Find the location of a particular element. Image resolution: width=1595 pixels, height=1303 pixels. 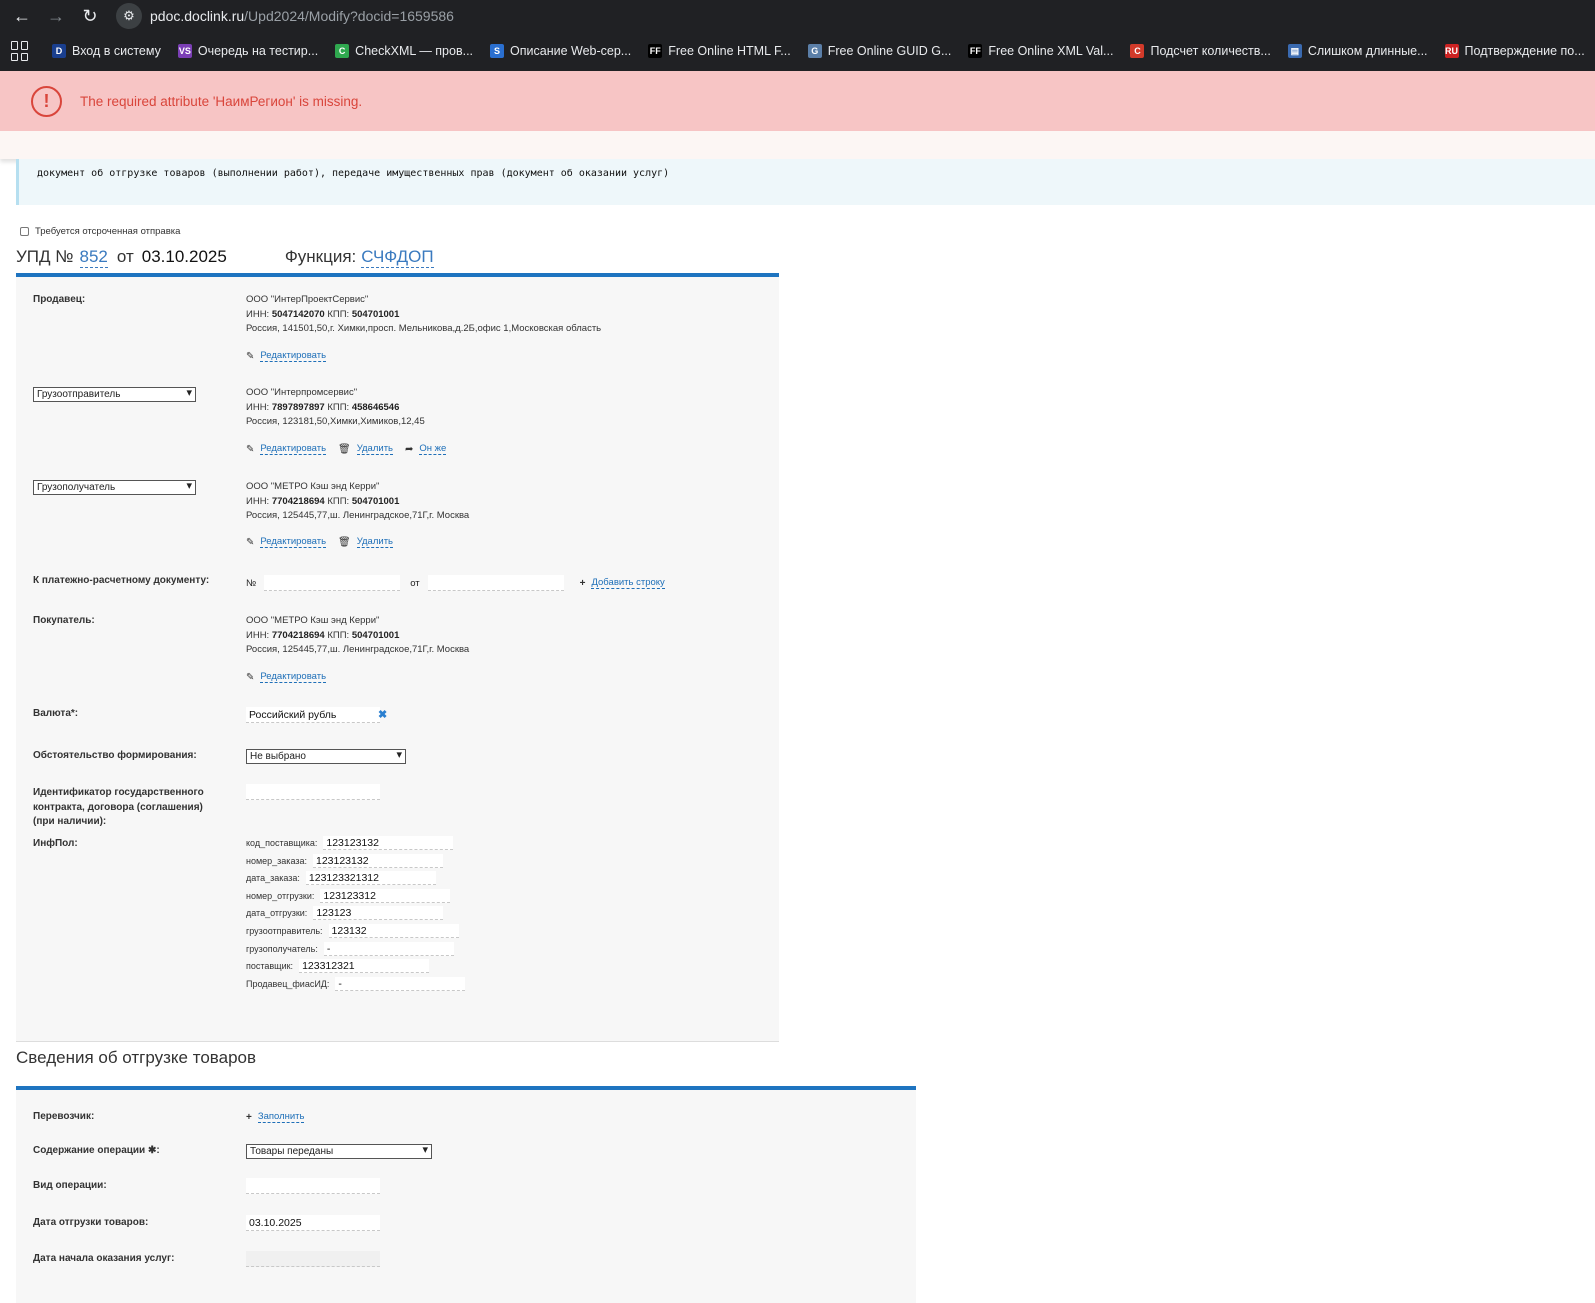

site-info-icon: ⚙ is located at coordinates (129, 15).